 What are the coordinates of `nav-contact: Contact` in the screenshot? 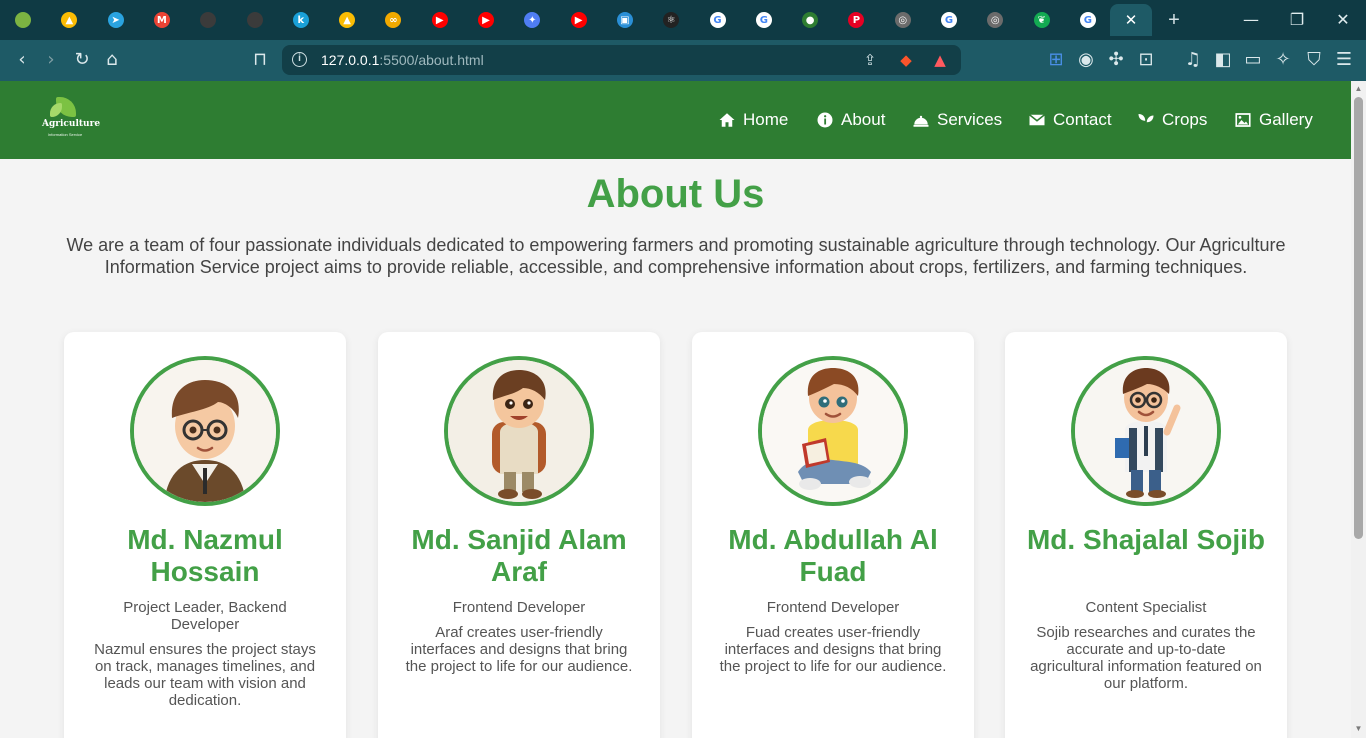 It's located at (1070, 120).